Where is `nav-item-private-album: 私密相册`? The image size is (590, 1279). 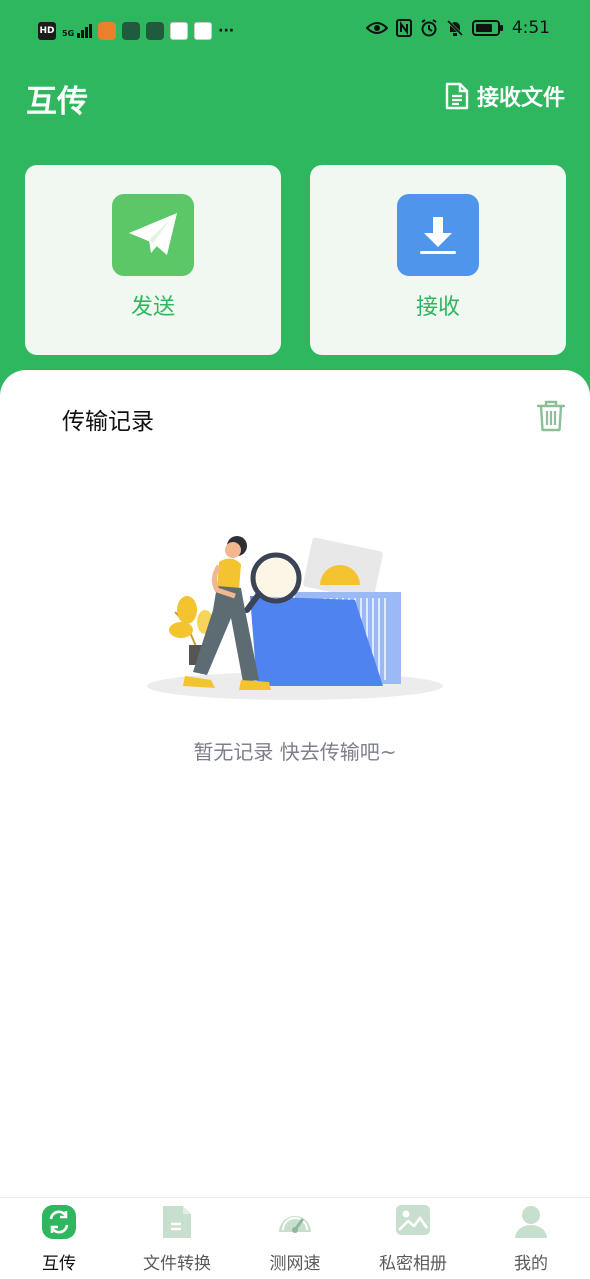
nav-item-private-album: 私密相册 is located at coordinates (413, 1238).